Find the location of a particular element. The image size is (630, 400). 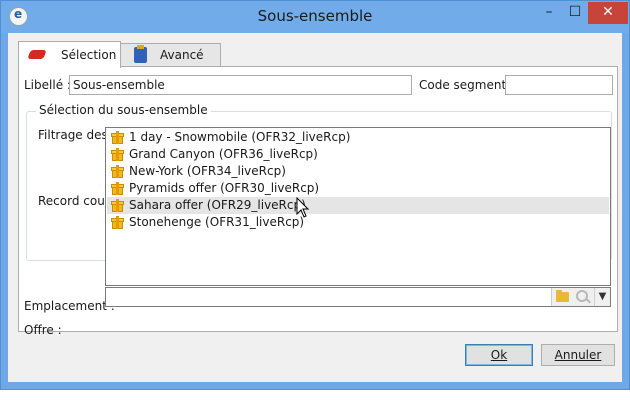

window-title: Sous-ensemble is located at coordinates (315, 16).